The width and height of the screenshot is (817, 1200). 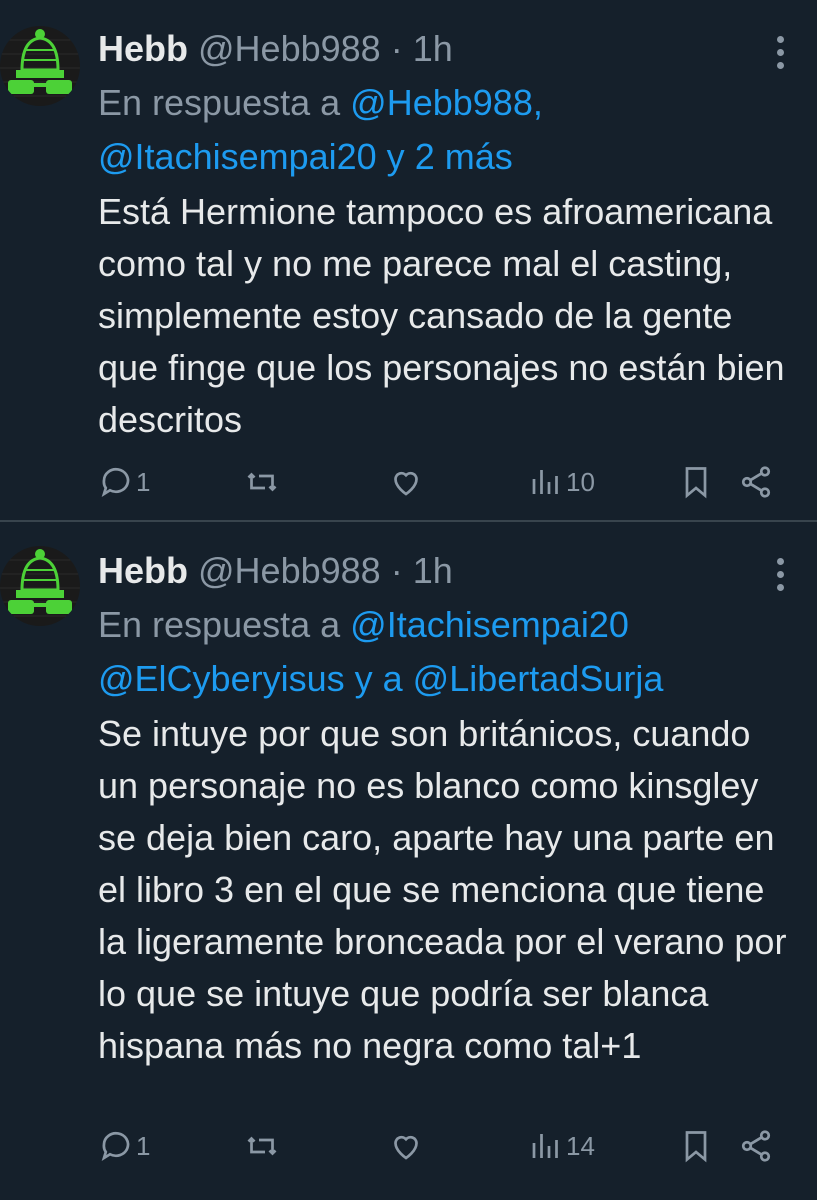 What do you see at coordinates (561, 482) in the screenshot?
I see `views-button: 10` at bounding box center [561, 482].